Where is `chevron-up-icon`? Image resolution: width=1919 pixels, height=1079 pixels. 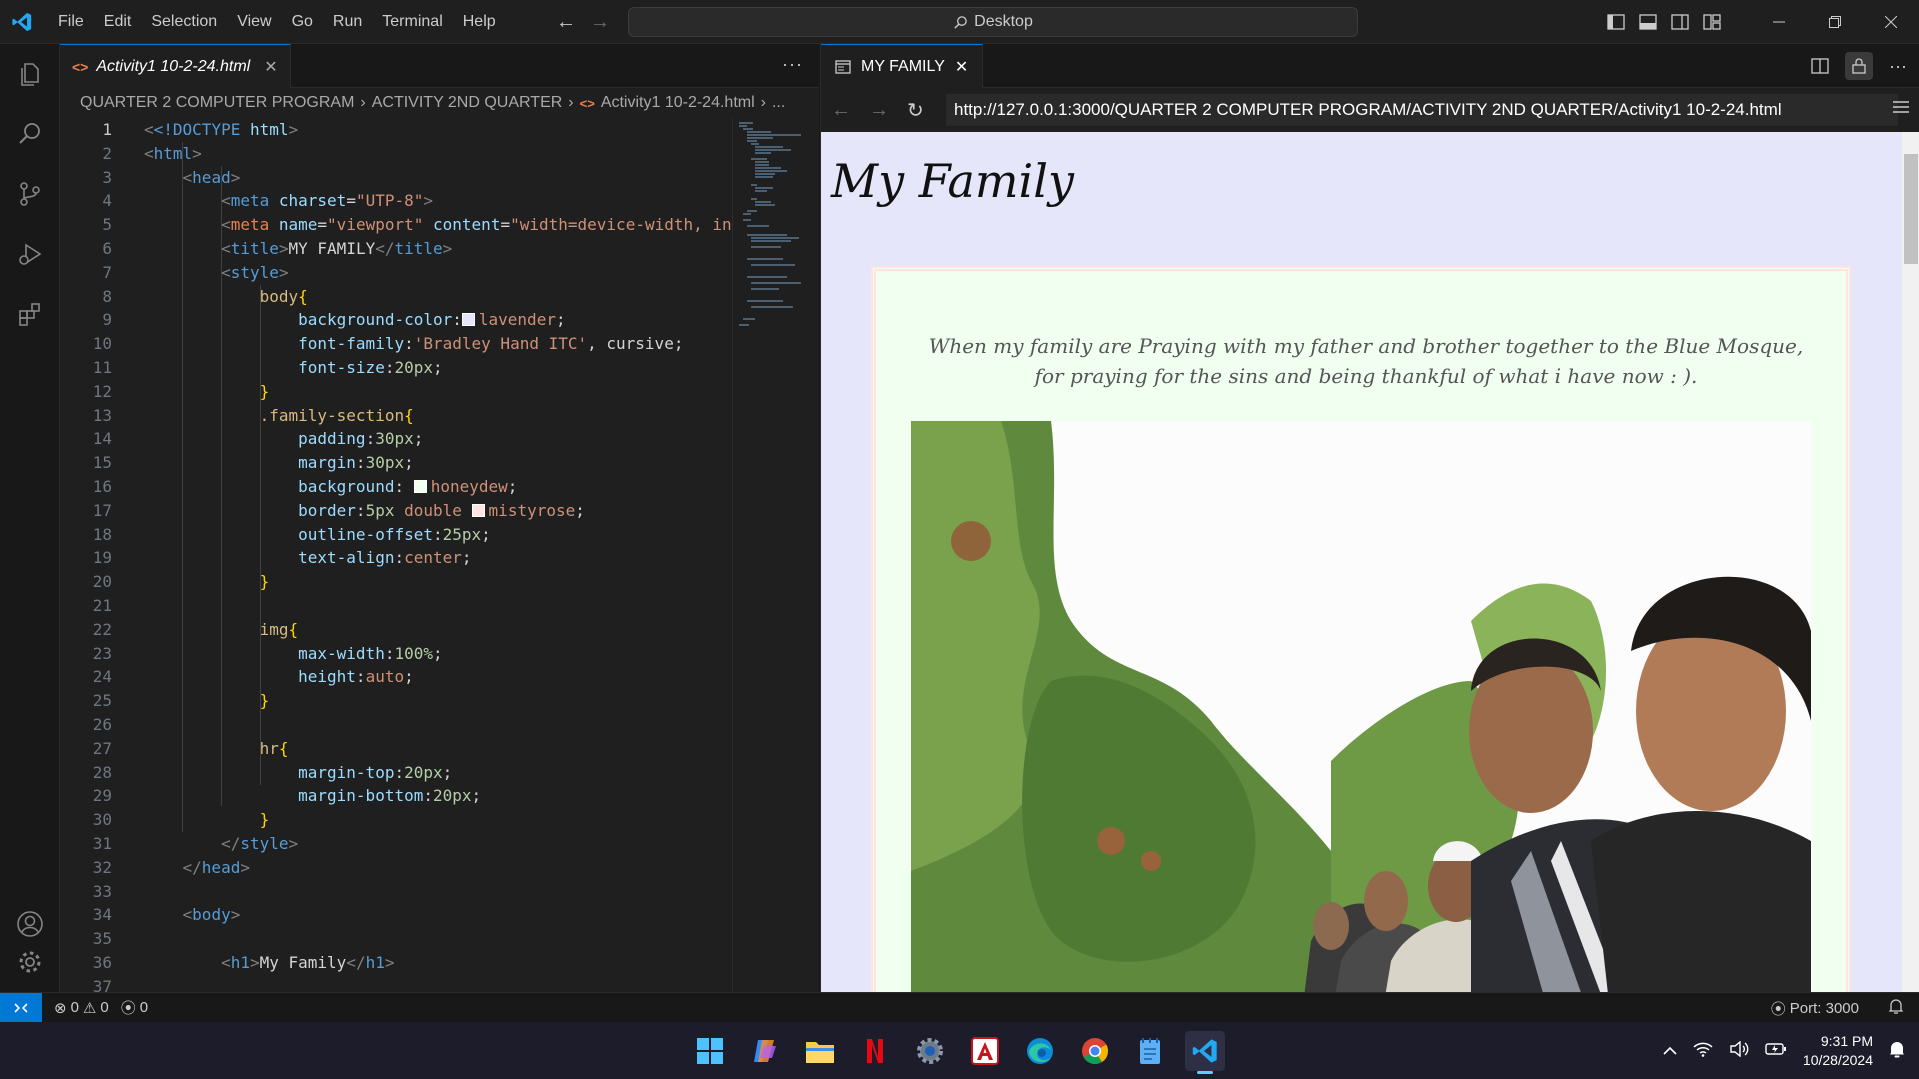
chevron-up-icon is located at coordinates (1670, 1051).